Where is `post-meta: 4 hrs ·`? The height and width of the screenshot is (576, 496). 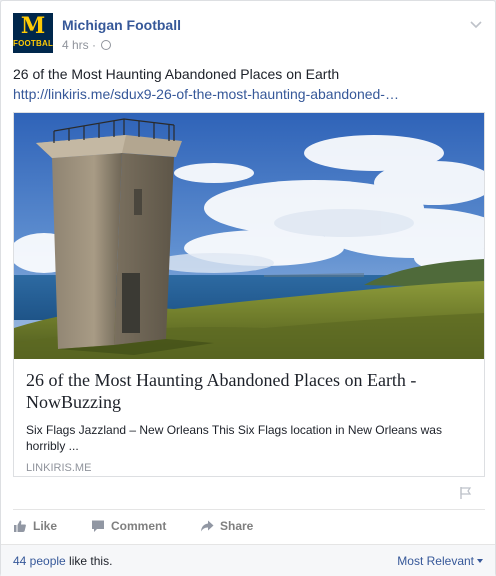 post-meta: 4 hrs · is located at coordinates (87, 45).